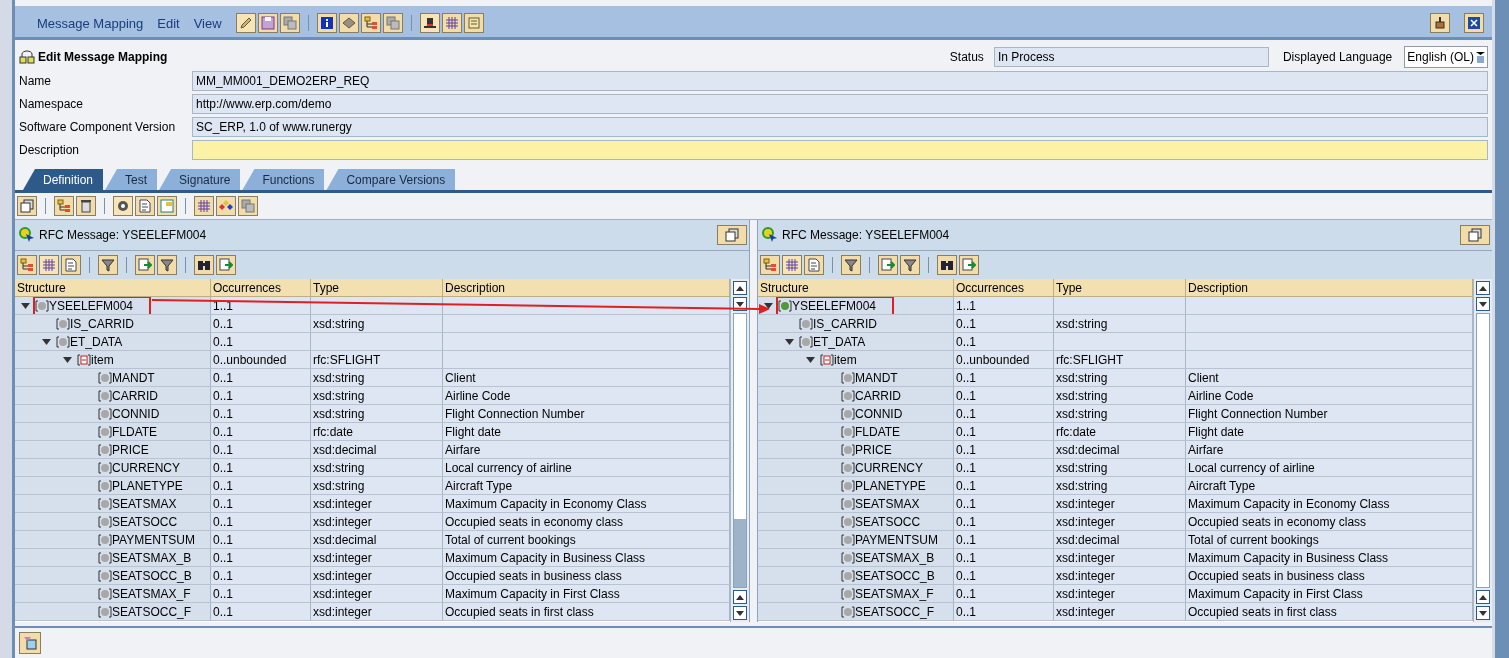  Describe the element at coordinates (1440, 23) in the screenshot. I see `brush-button` at that location.